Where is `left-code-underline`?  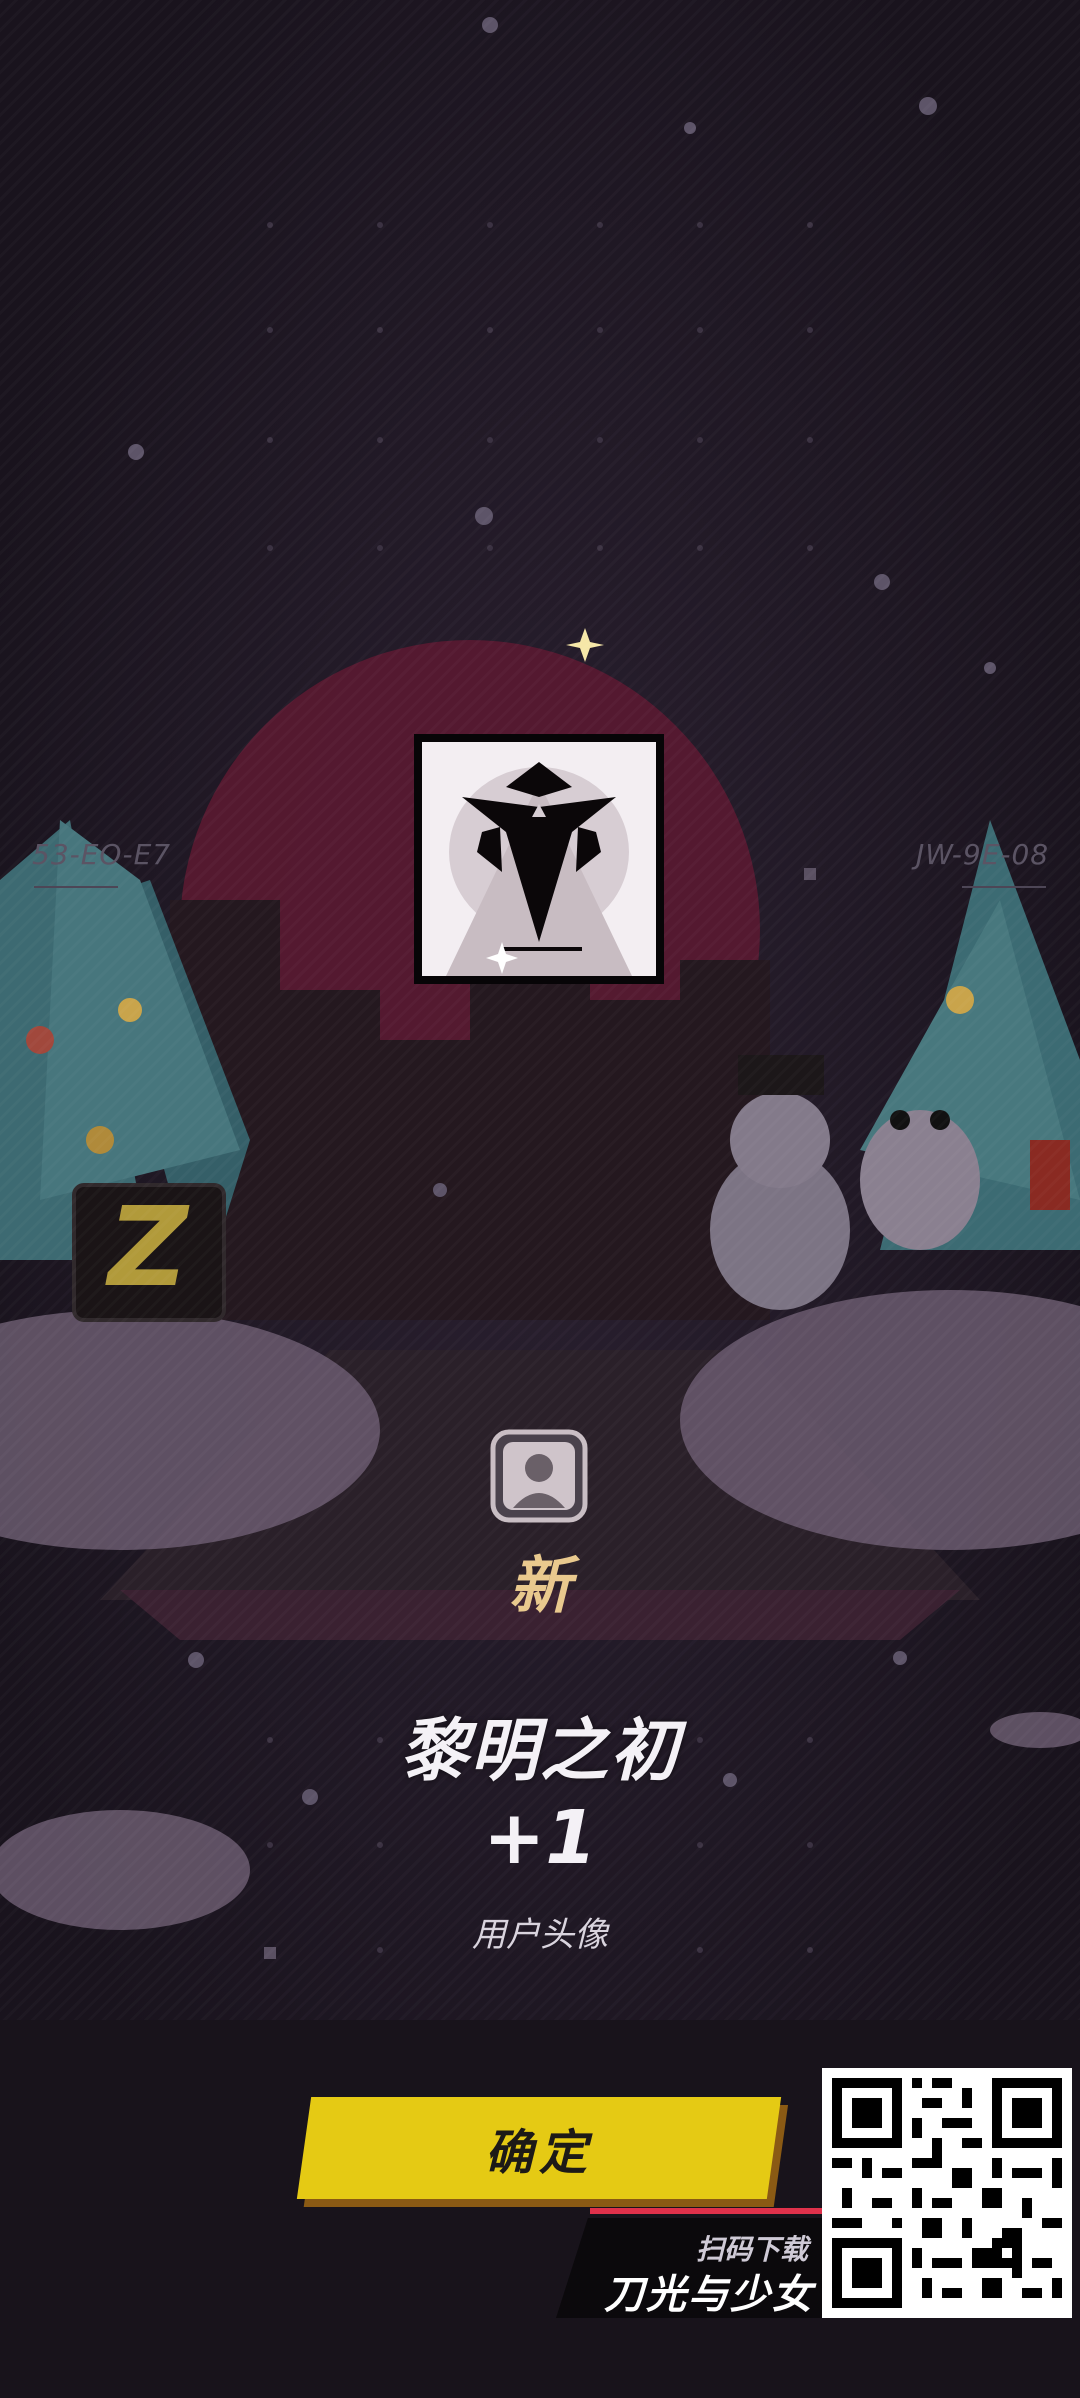 left-code-underline is located at coordinates (76, 887).